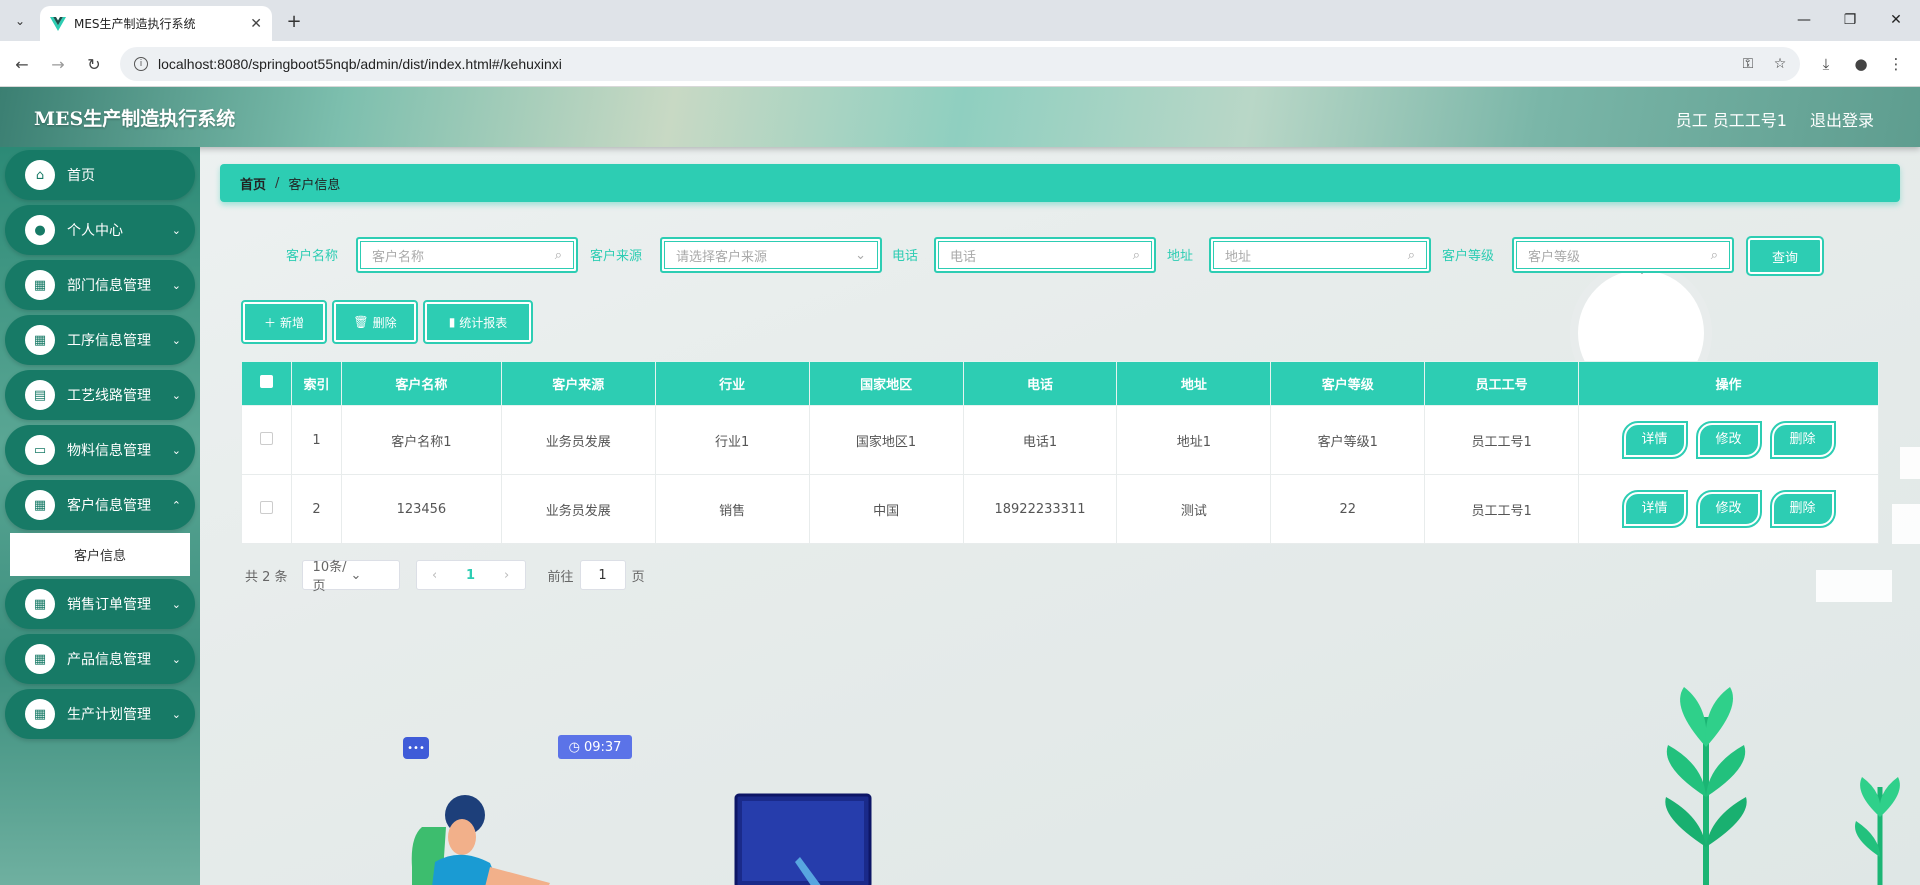  I want to click on app-brand: MES生产制造执行系统, so click(135, 119).